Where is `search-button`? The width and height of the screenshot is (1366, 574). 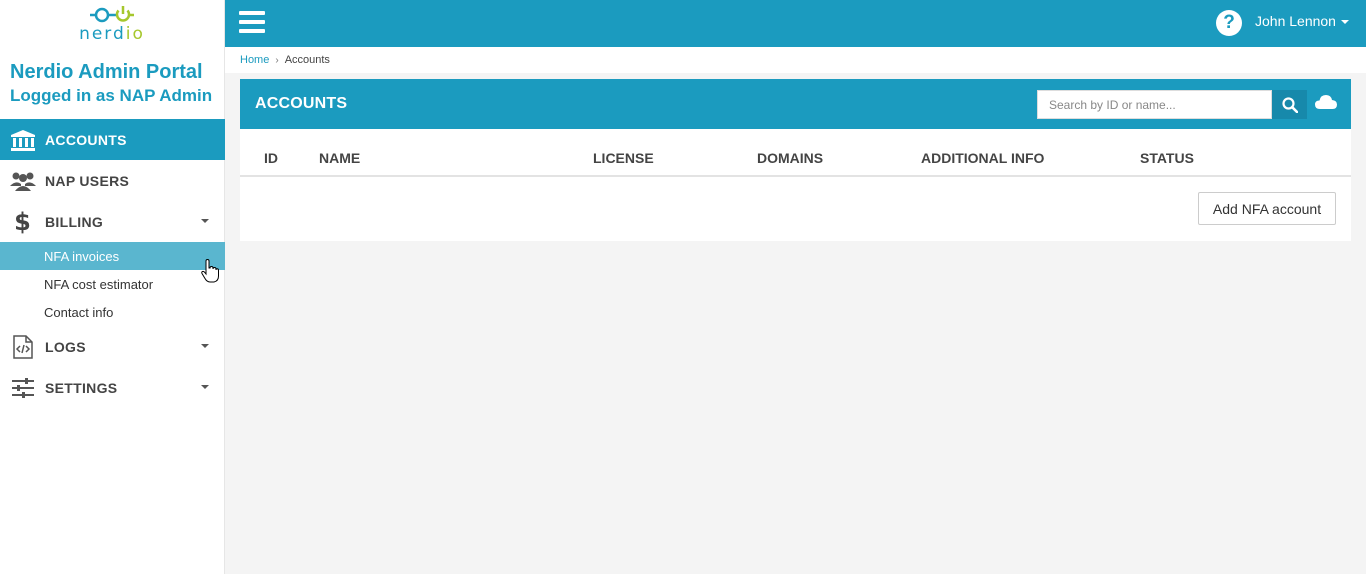 search-button is located at coordinates (1289, 104).